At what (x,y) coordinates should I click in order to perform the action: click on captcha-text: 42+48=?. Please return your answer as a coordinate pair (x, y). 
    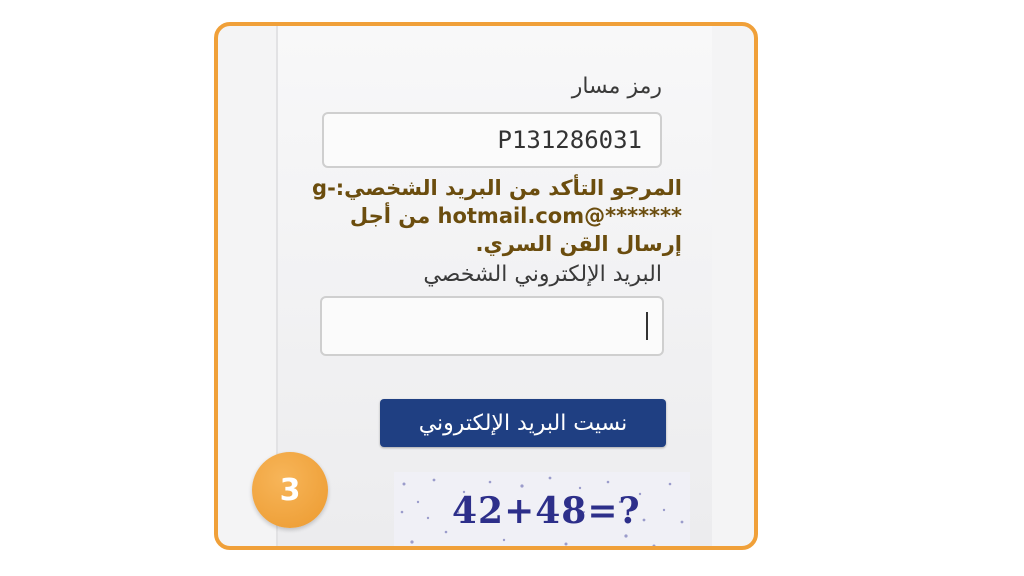
    Looking at the image, I should click on (546, 511).